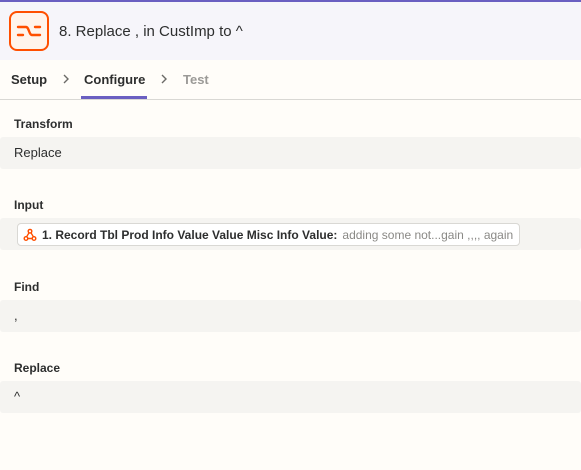 The width and height of the screenshot is (581, 470). What do you see at coordinates (428, 234) in the screenshot?
I see `input-token-value: adding some not...gain ,,,, again` at bounding box center [428, 234].